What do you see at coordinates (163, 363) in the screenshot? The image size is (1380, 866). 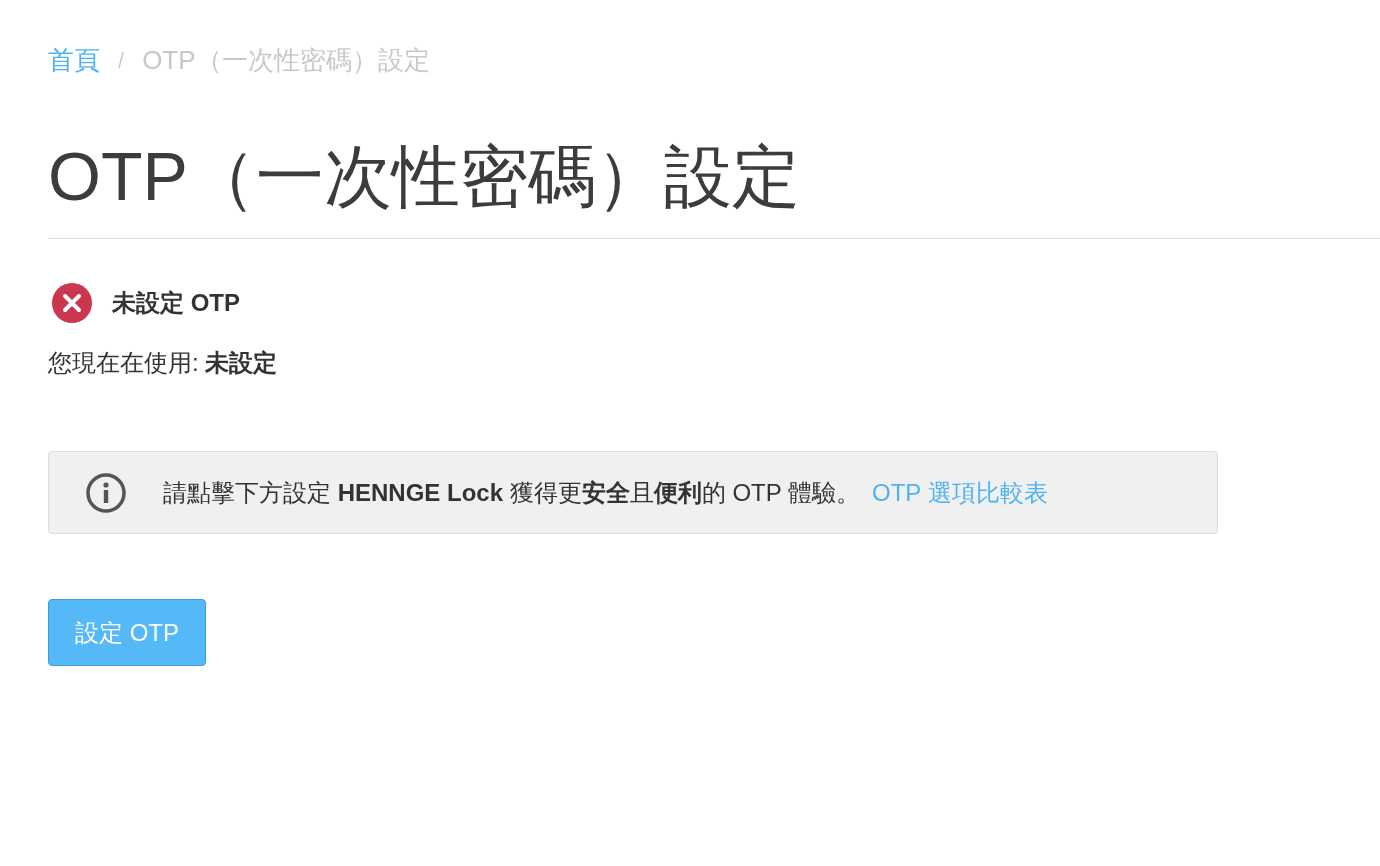 I see `current-usage-text: 您現在在使用: 未設定` at bounding box center [163, 363].